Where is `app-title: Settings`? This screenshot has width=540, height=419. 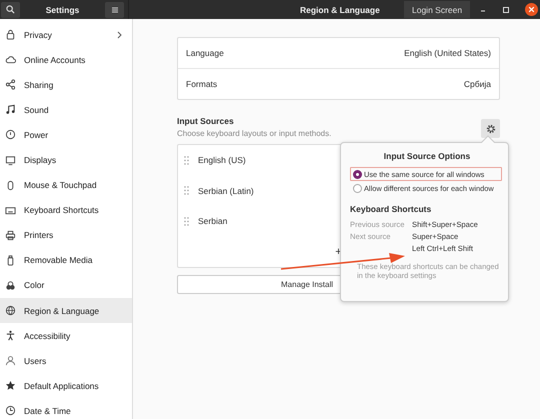 app-title: Settings is located at coordinates (63, 9).